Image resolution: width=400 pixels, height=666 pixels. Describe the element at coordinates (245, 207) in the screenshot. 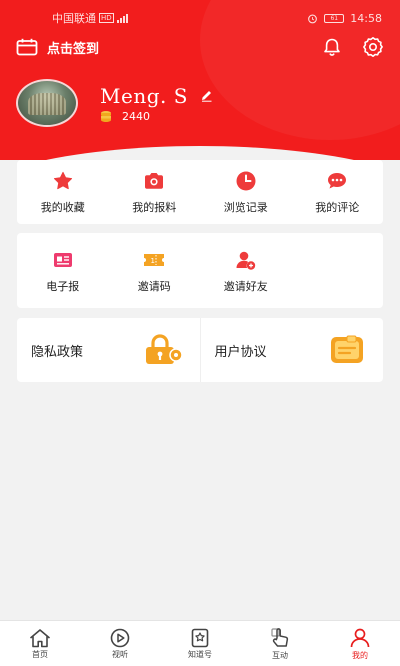

I see `browse-history-label: 浏览记录` at that location.